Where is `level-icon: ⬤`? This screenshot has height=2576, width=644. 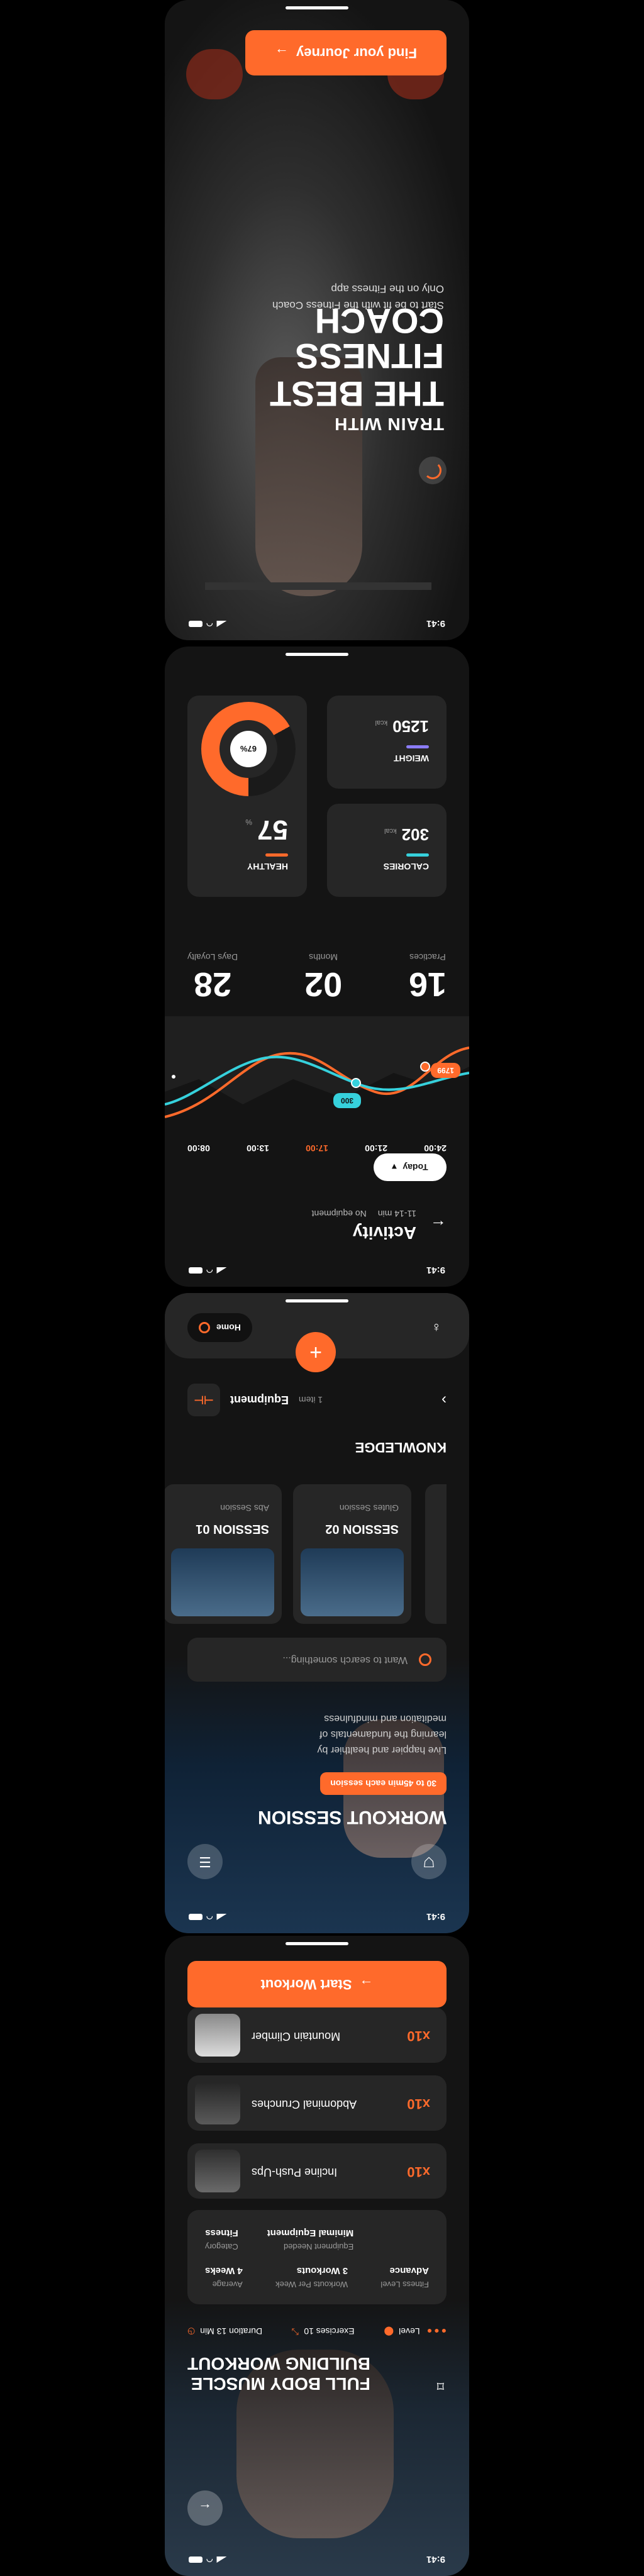
level-icon: ⬤ is located at coordinates (389, 2332).